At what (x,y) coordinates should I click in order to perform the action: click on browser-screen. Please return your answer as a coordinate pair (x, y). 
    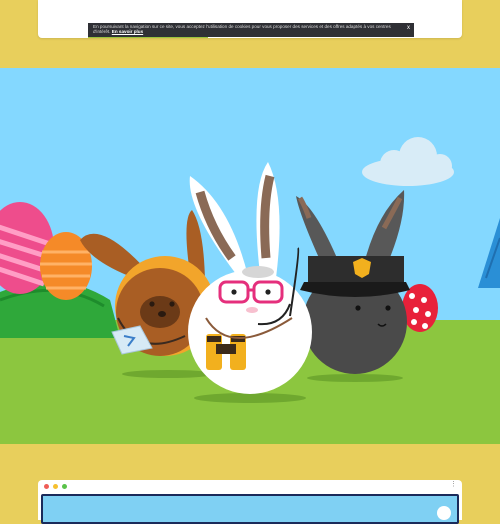
    Looking at the image, I should click on (250, 509).